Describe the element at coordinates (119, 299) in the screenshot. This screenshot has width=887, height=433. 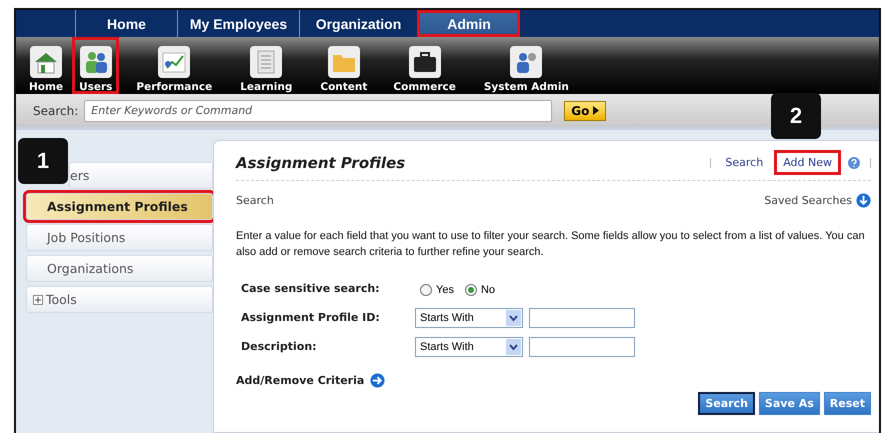
I see `sidebar-item: Tools` at that location.